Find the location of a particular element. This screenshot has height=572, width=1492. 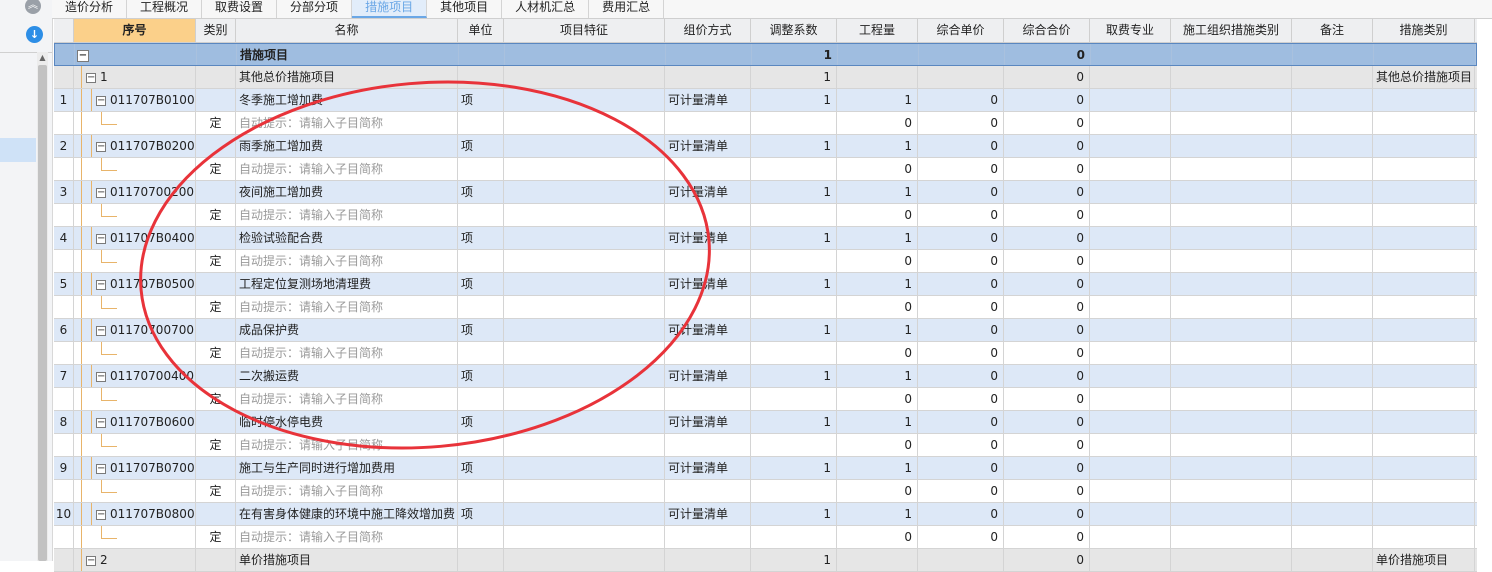

table-row: 1−011707B01001 冬季施工增加费项可计量清单 1 1 0 0 is located at coordinates (765, 100).